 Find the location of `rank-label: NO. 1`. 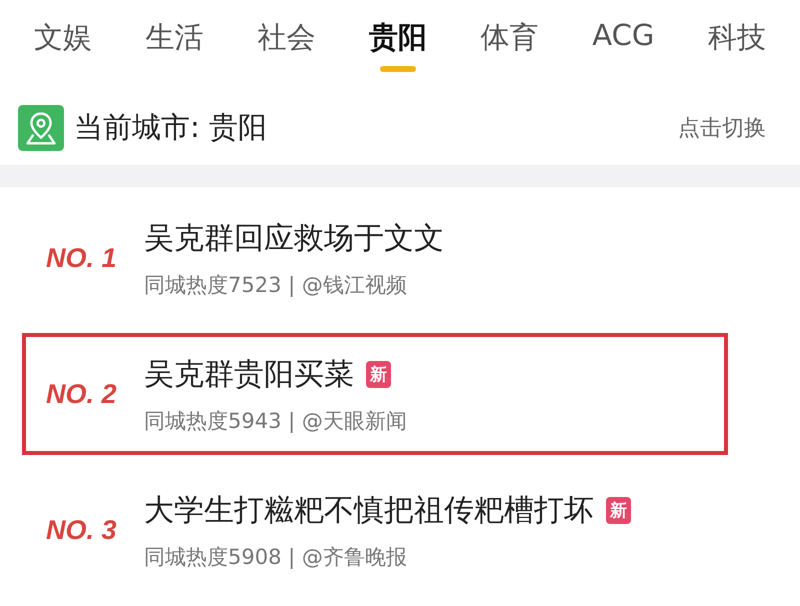

rank-label: NO. 1 is located at coordinates (81, 258).